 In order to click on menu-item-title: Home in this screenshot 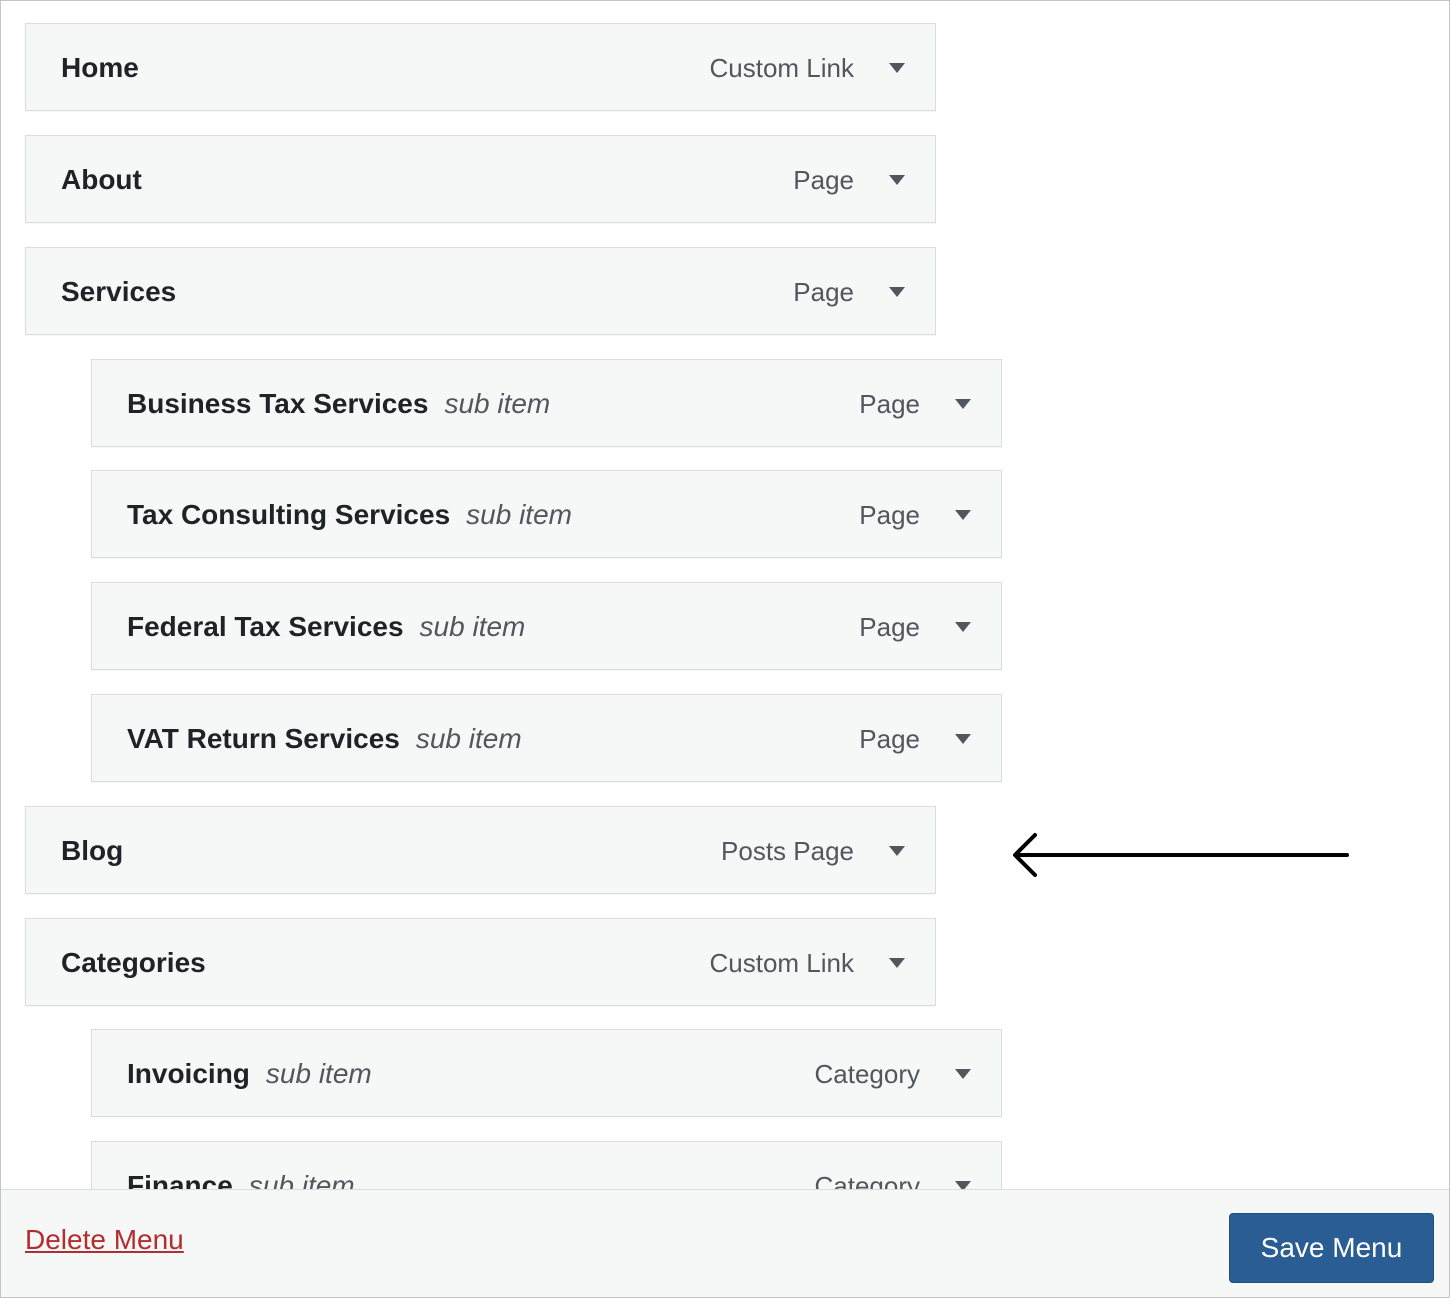, I will do `click(100, 67)`.